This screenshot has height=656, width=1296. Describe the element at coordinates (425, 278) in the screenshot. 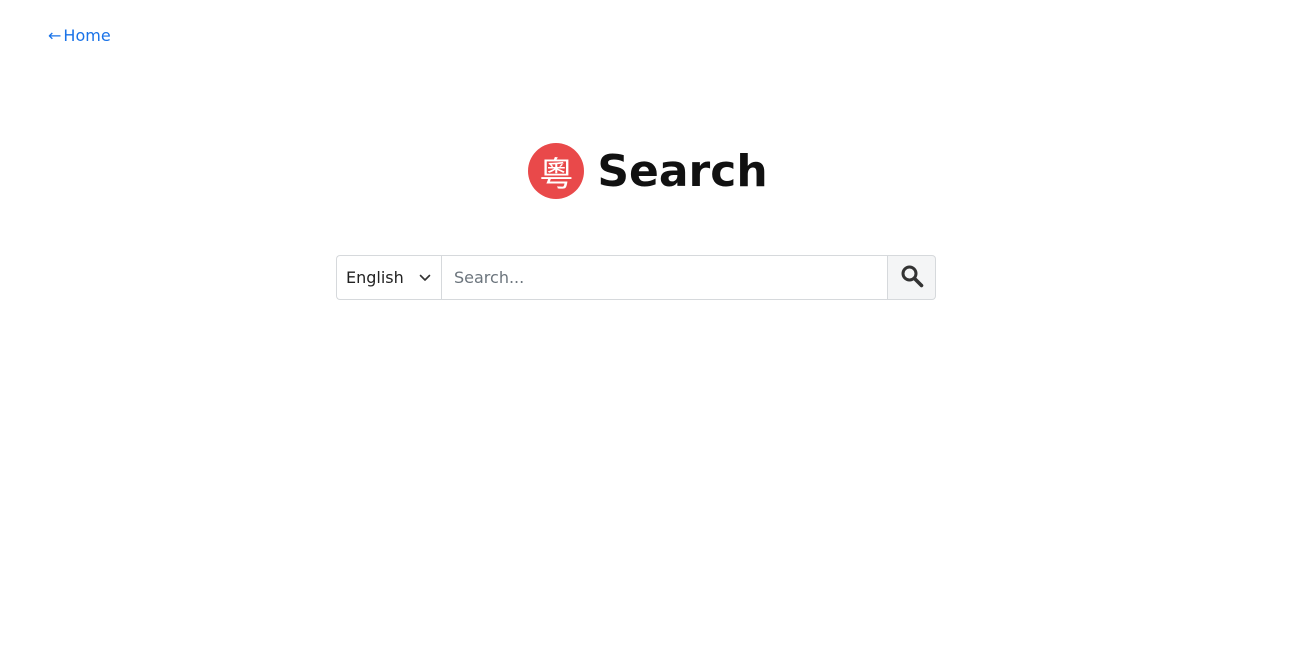

I see `chevron-down-icon` at that location.